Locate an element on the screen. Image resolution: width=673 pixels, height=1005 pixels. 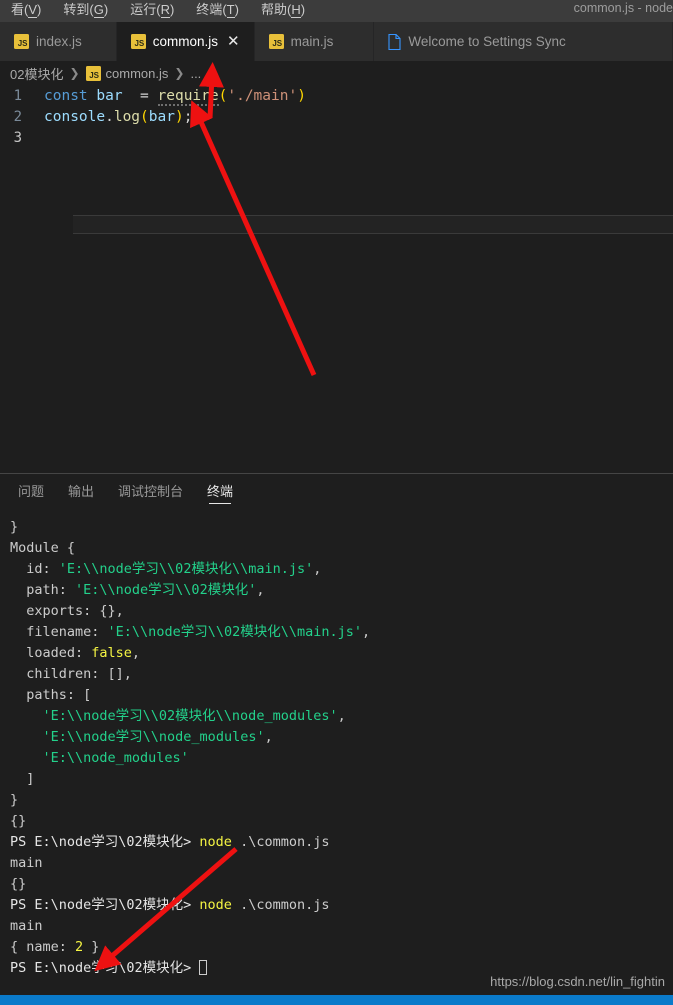
panel-tab-debug-console: 调试控制台 is located at coordinates (150, 491).